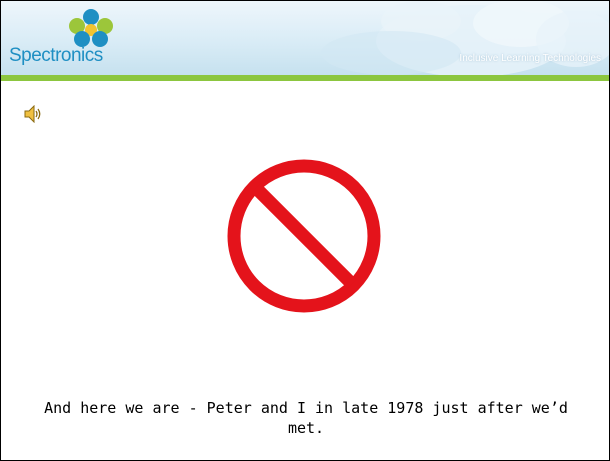 This screenshot has width=610, height=461. I want to click on no-symbol-icon, so click(304, 236).